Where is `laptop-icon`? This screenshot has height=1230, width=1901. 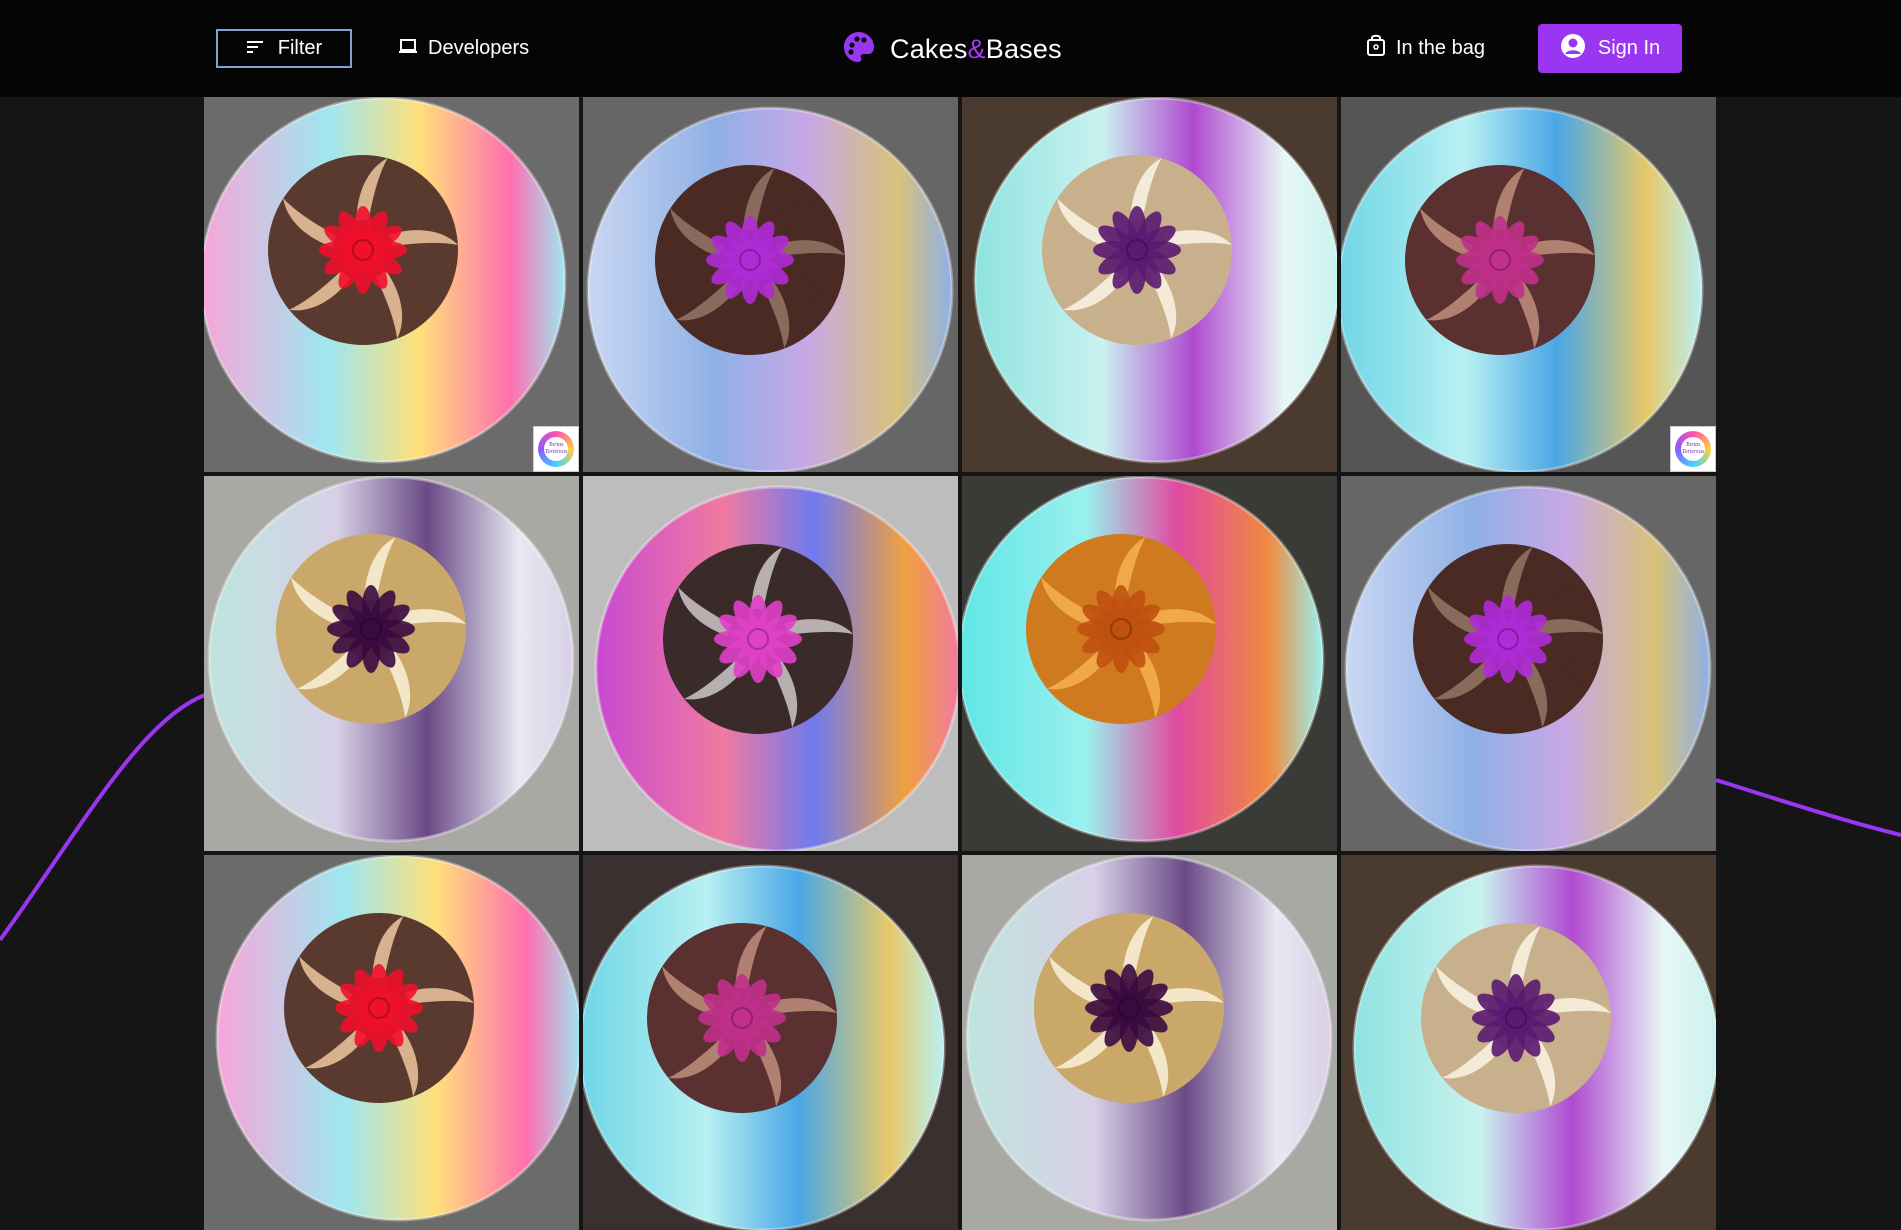
laptop-icon is located at coordinates (408, 48).